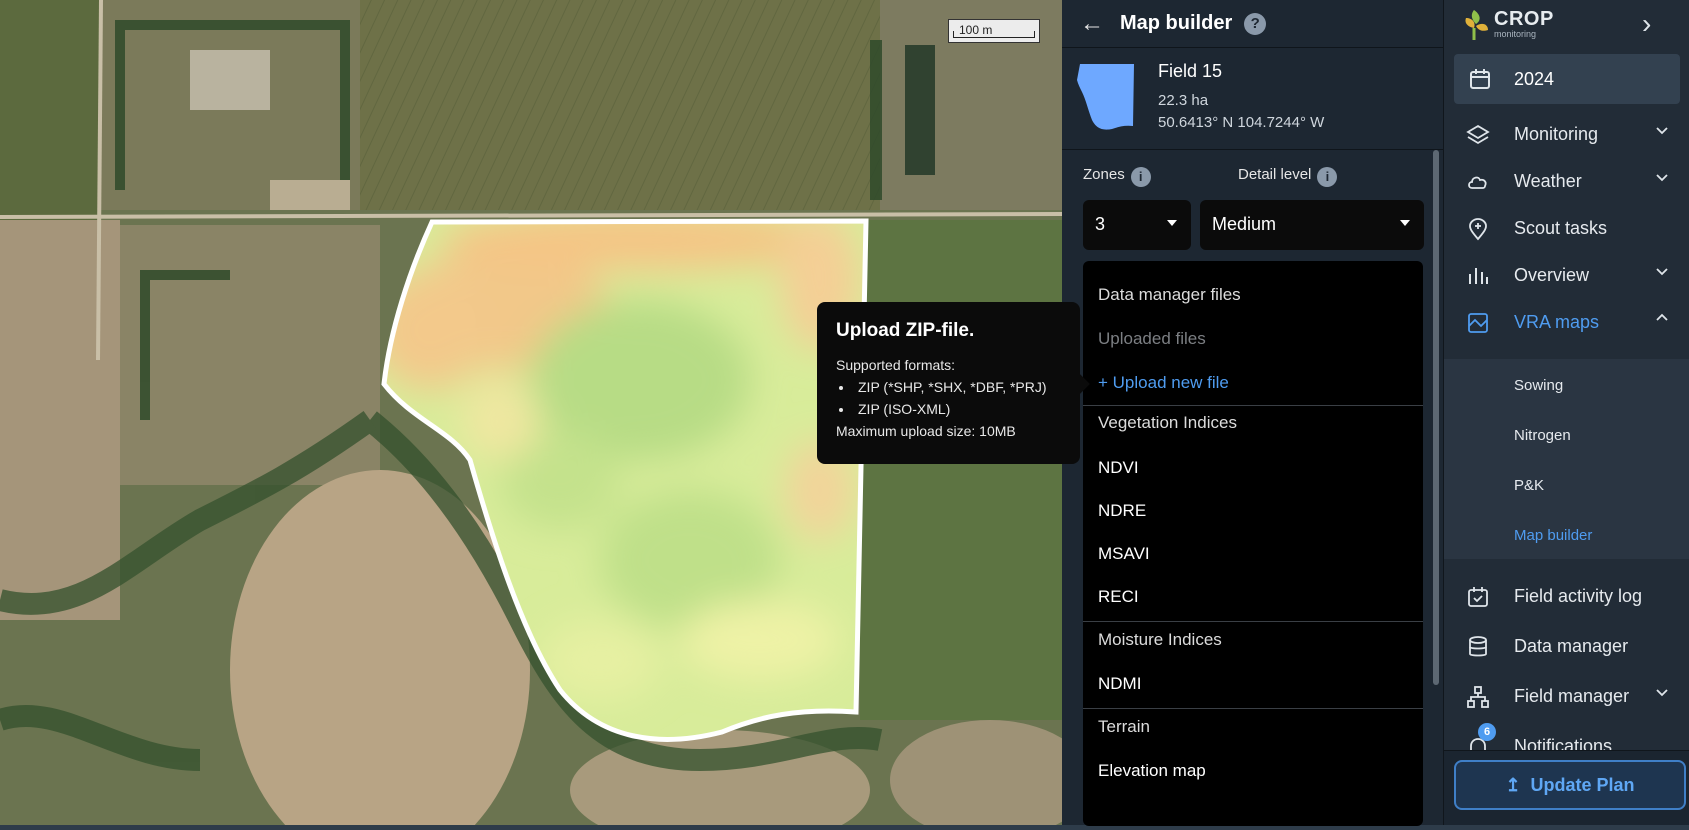 The width and height of the screenshot is (1689, 830). I want to click on chevron-right-icon: ›, so click(1646, 24).